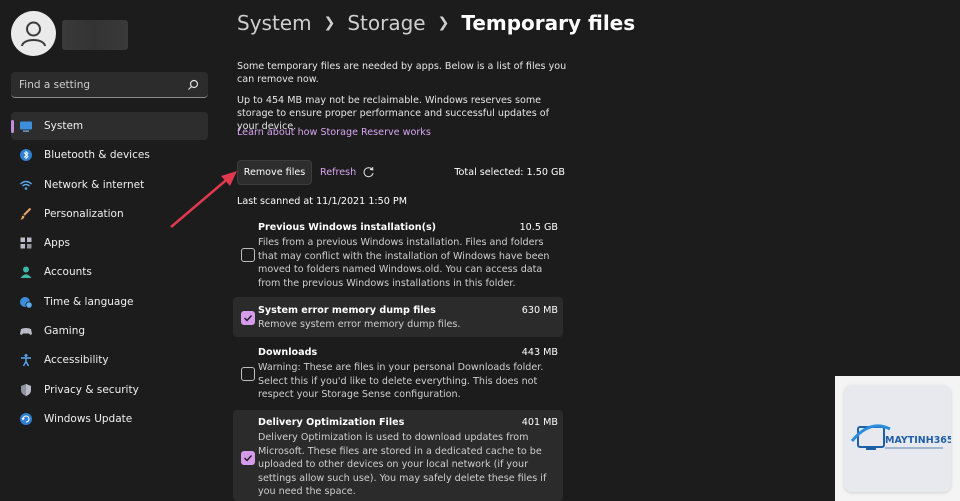  I want to click on sidebar-item-windows-update: Windows Update, so click(109, 419).